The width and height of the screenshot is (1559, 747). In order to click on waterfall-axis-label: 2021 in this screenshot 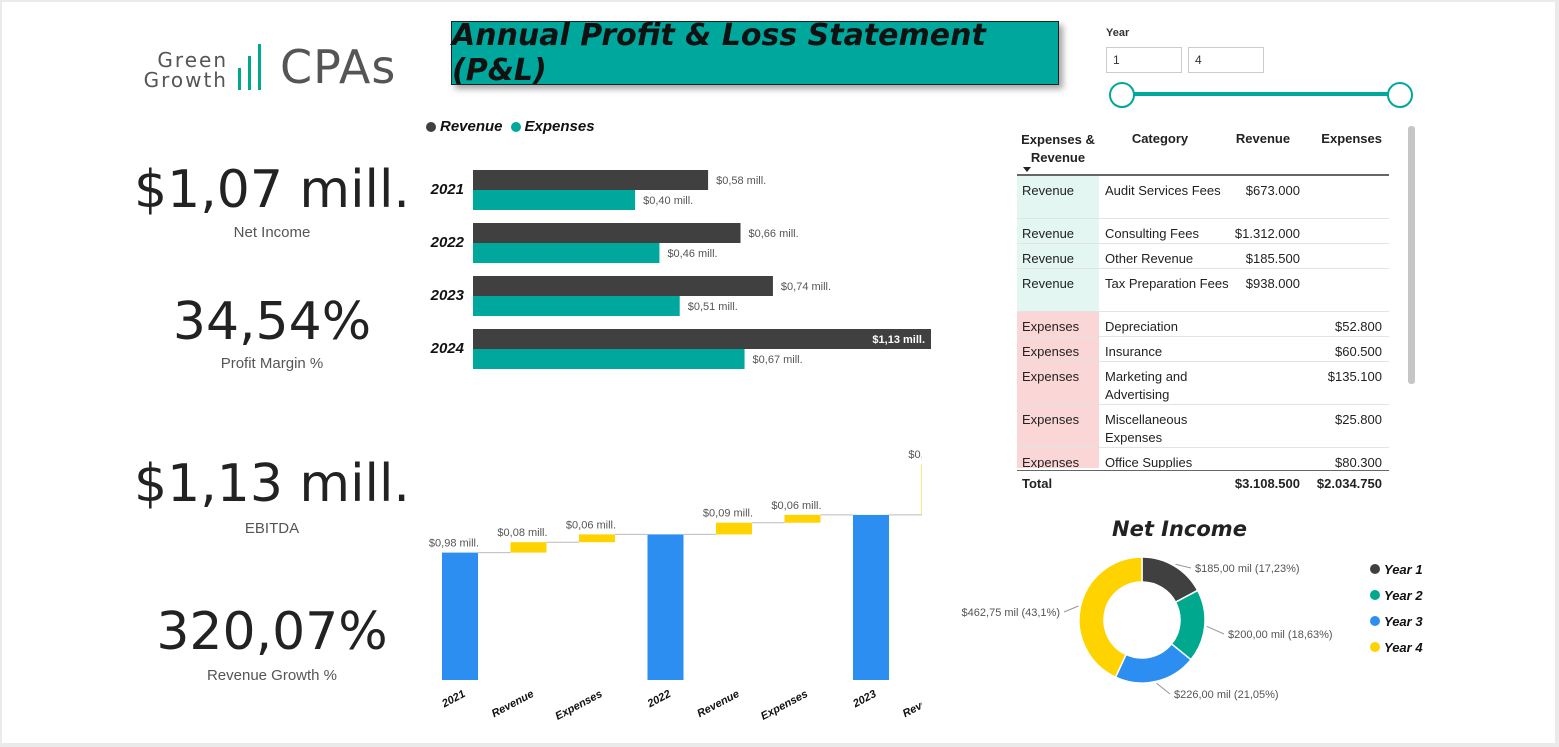, I will do `click(453, 699)`.